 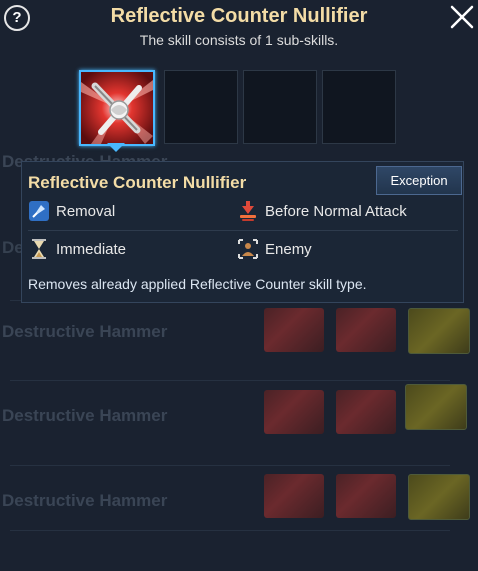 What do you see at coordinates (239, 40) in the screenshot?
I see `popup-subtitle: The skill consists of 1 sub-skills.` at bounding box center [239, 40].